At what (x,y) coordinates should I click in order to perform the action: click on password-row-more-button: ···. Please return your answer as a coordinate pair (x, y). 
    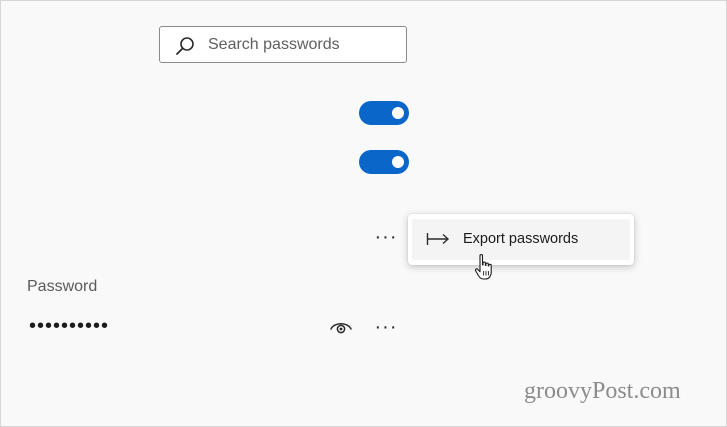
    Looking at the image, I should click on (386, 327).